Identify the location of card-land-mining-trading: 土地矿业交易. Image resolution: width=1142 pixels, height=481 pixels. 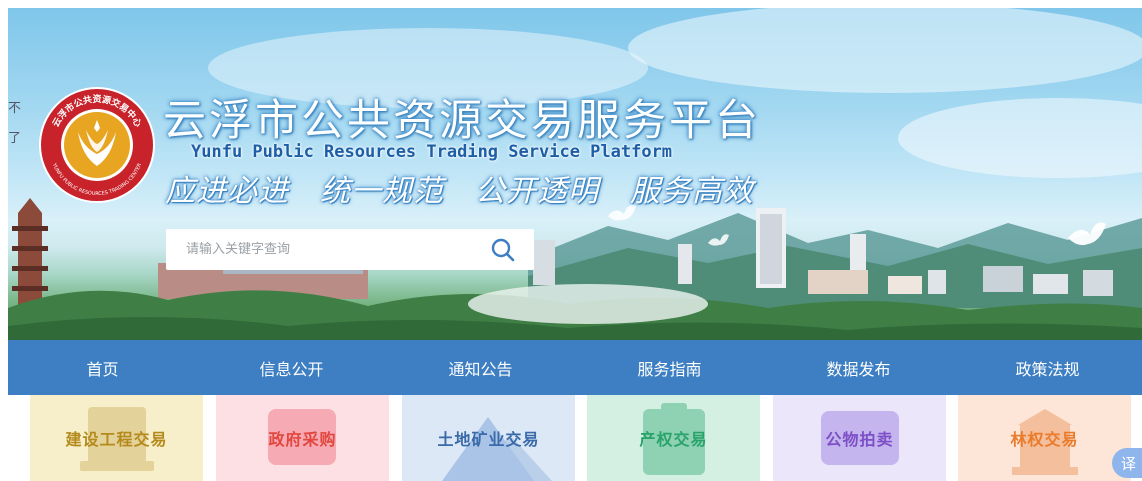
(488, 438).